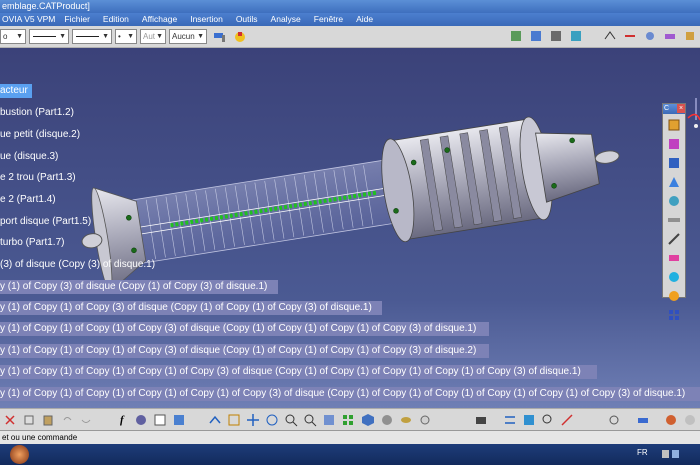 This screenshot has height=465, width=700. I want to click on menu-outils: Outils, so click(248, 19).